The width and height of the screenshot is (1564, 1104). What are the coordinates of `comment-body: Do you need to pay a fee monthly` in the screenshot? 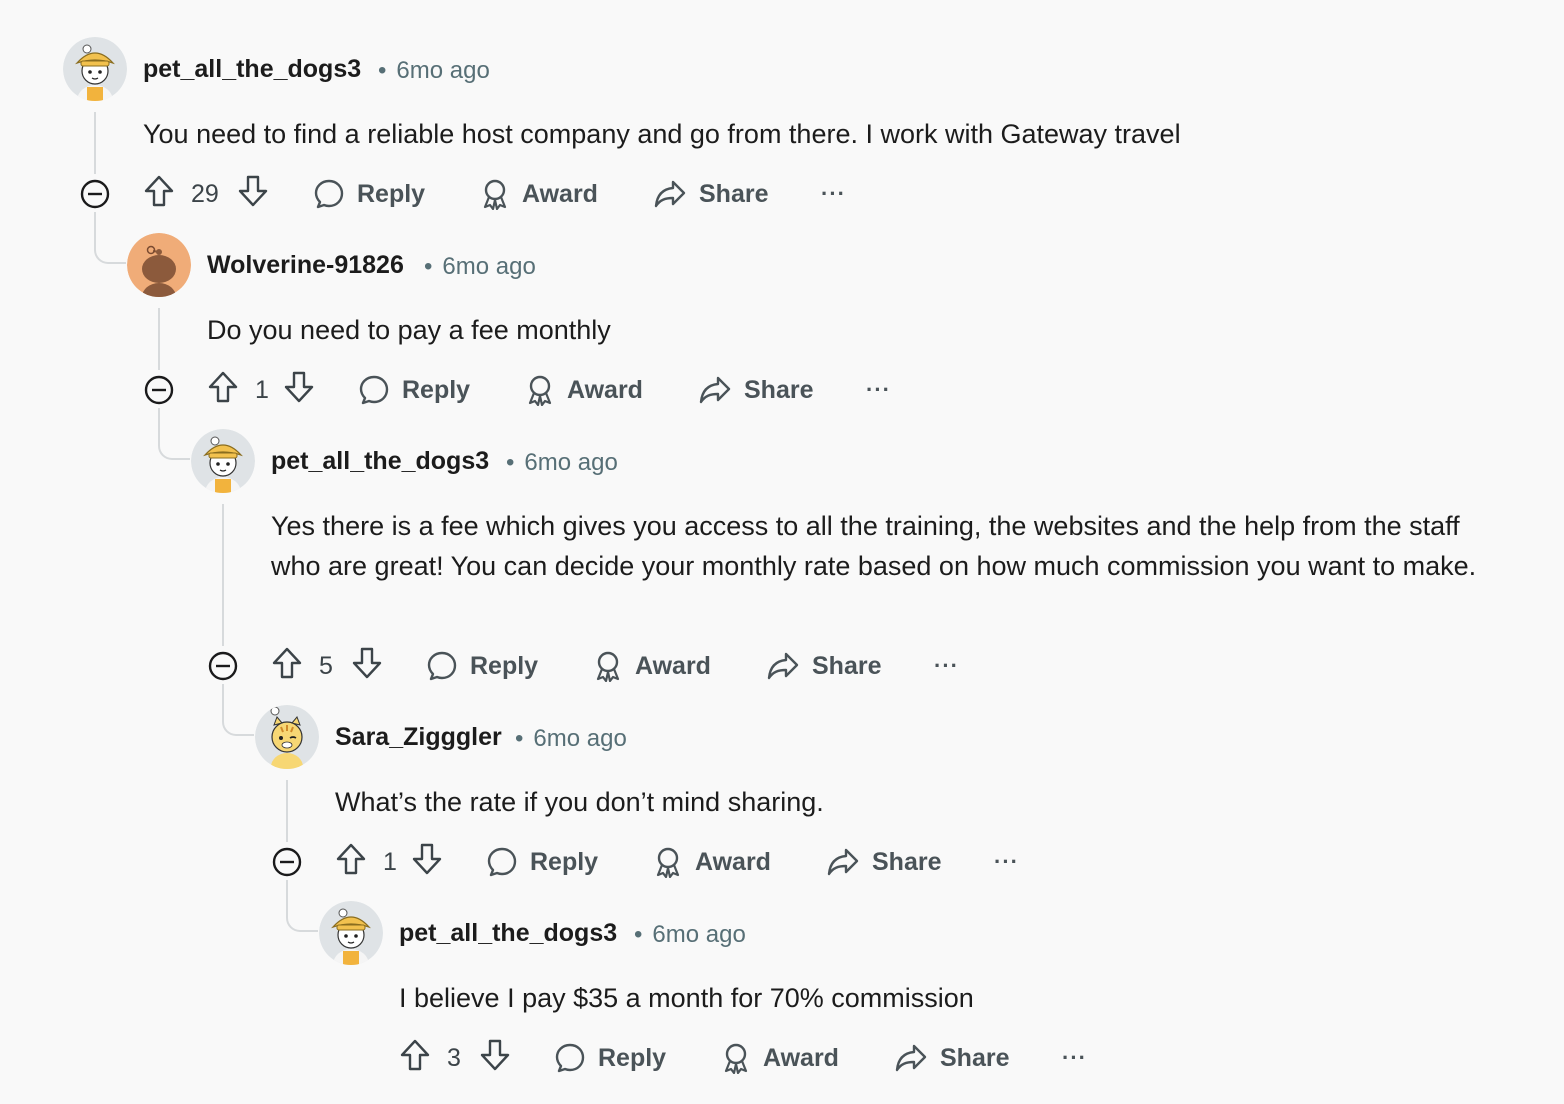 It's located at (409, 330).